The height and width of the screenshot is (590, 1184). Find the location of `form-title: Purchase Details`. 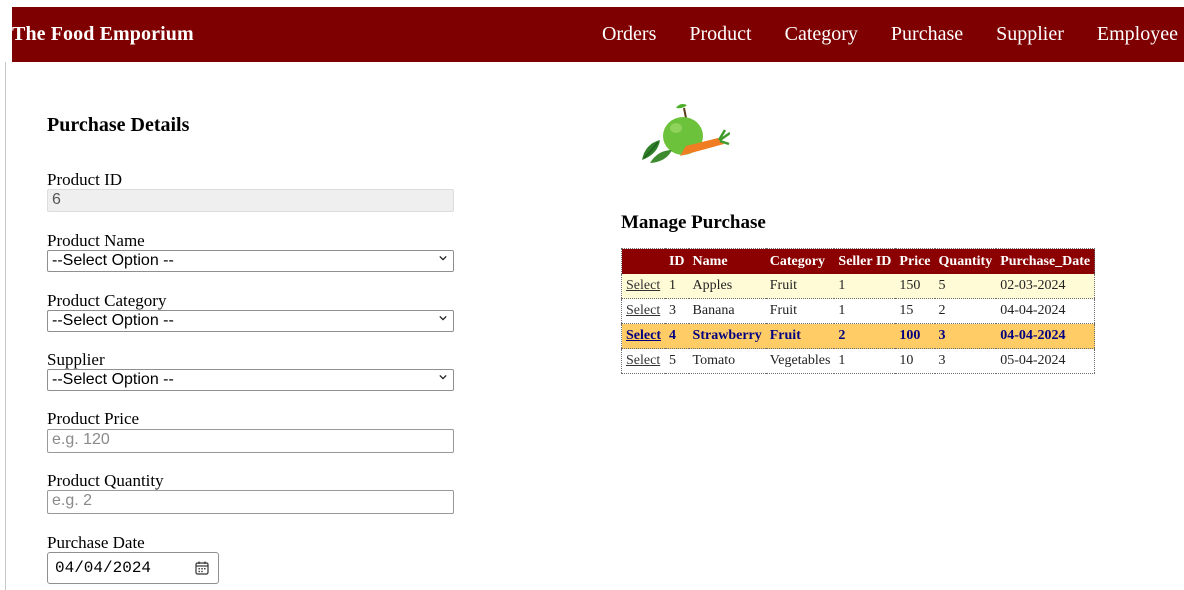

form-title: Purchase Details is located at coordinates (118, 125).